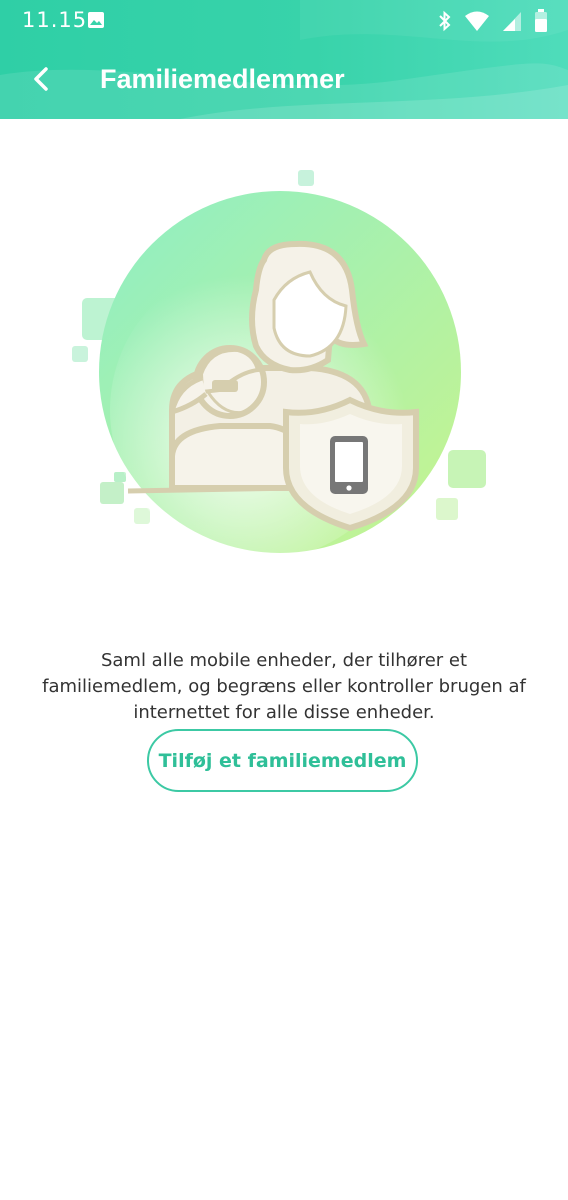  Describe the element at coordinates (477, 21) in the screenshot. I see `wifi-icon` at that location.